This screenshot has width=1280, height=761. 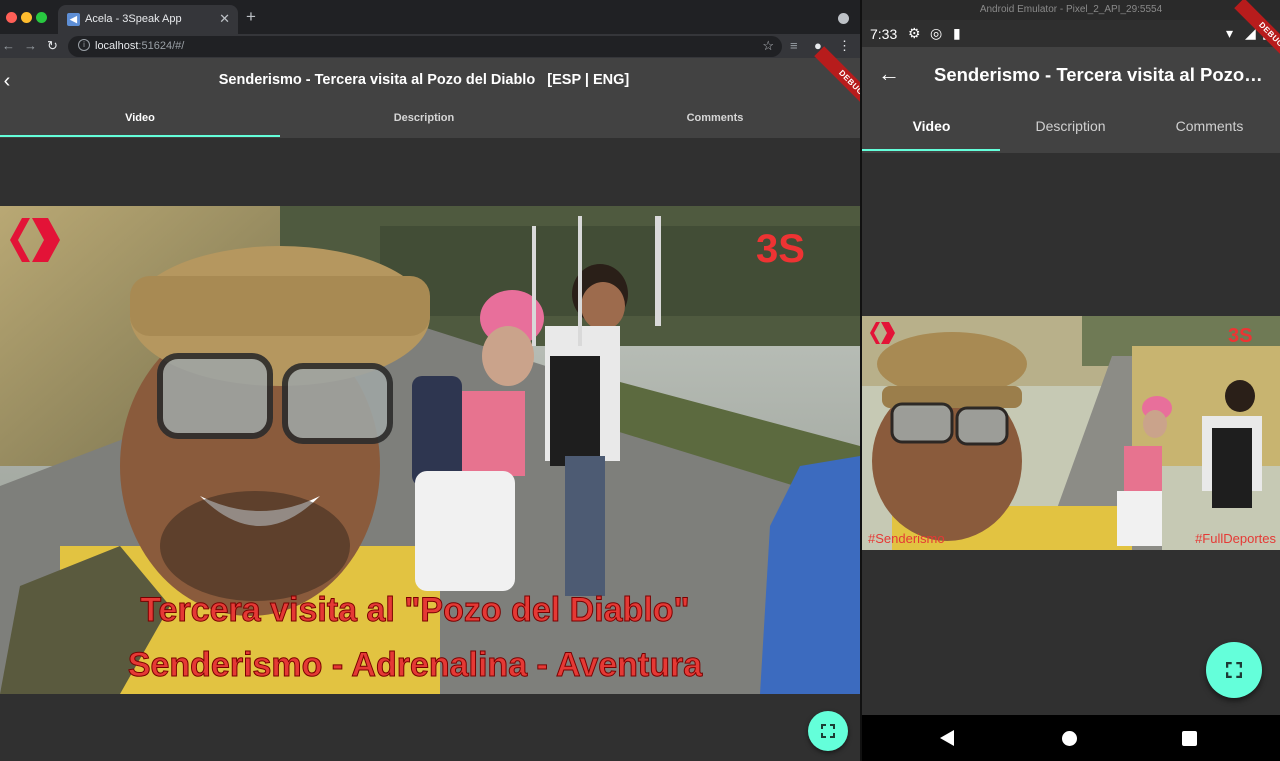 What do you see at coordinates (30, 46) in the screenshot?
I see `forward-arrow-icon: →` at bounding box center [30, 46].